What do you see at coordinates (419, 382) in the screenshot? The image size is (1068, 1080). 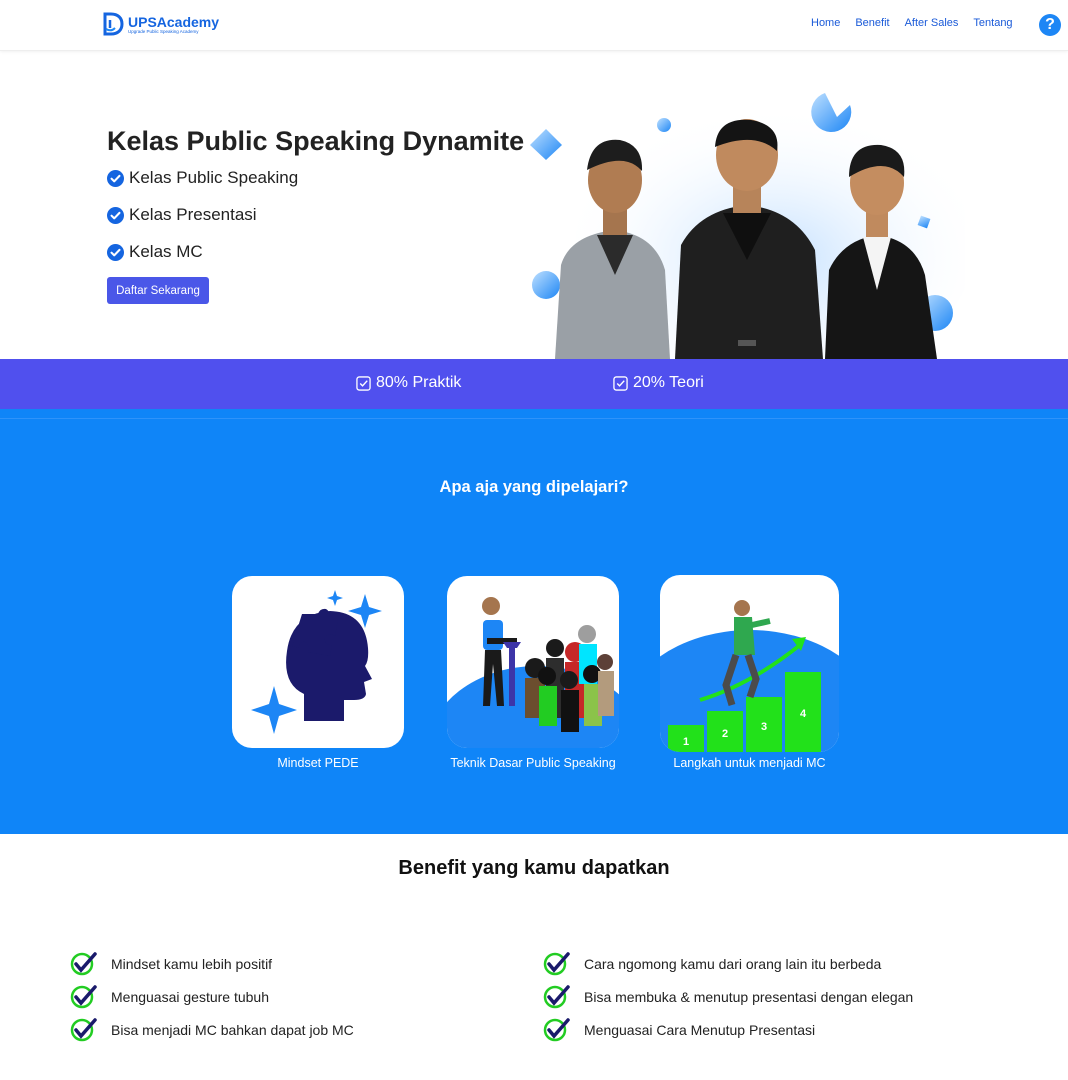 I see `stat-practice-label: 80% Praktik` at bounding box center [419, 382].